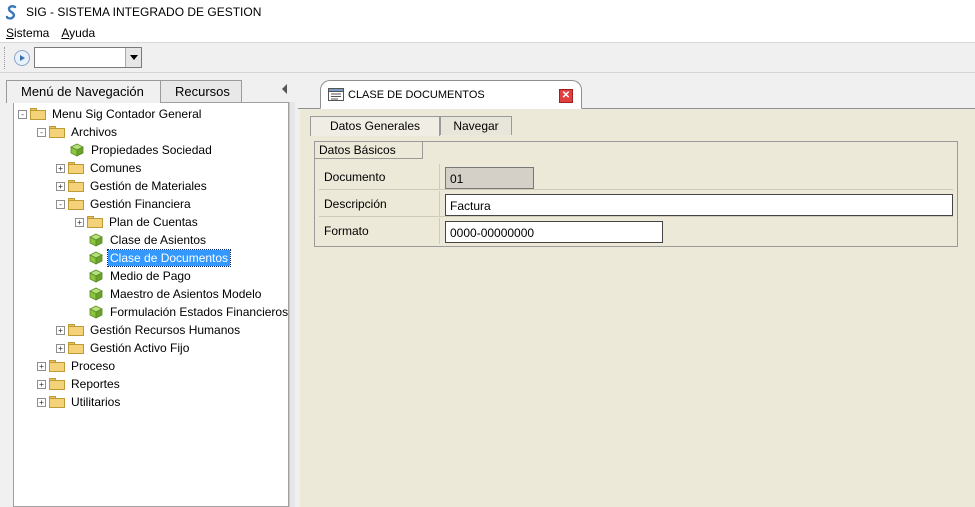 Image resolution: width=975 pixels, height=507 pixels. Describe the element at coordinates (416, 94) in the screenshot. I see `document-tab-label: CLASE DE DOCUMENTOS` at that location.